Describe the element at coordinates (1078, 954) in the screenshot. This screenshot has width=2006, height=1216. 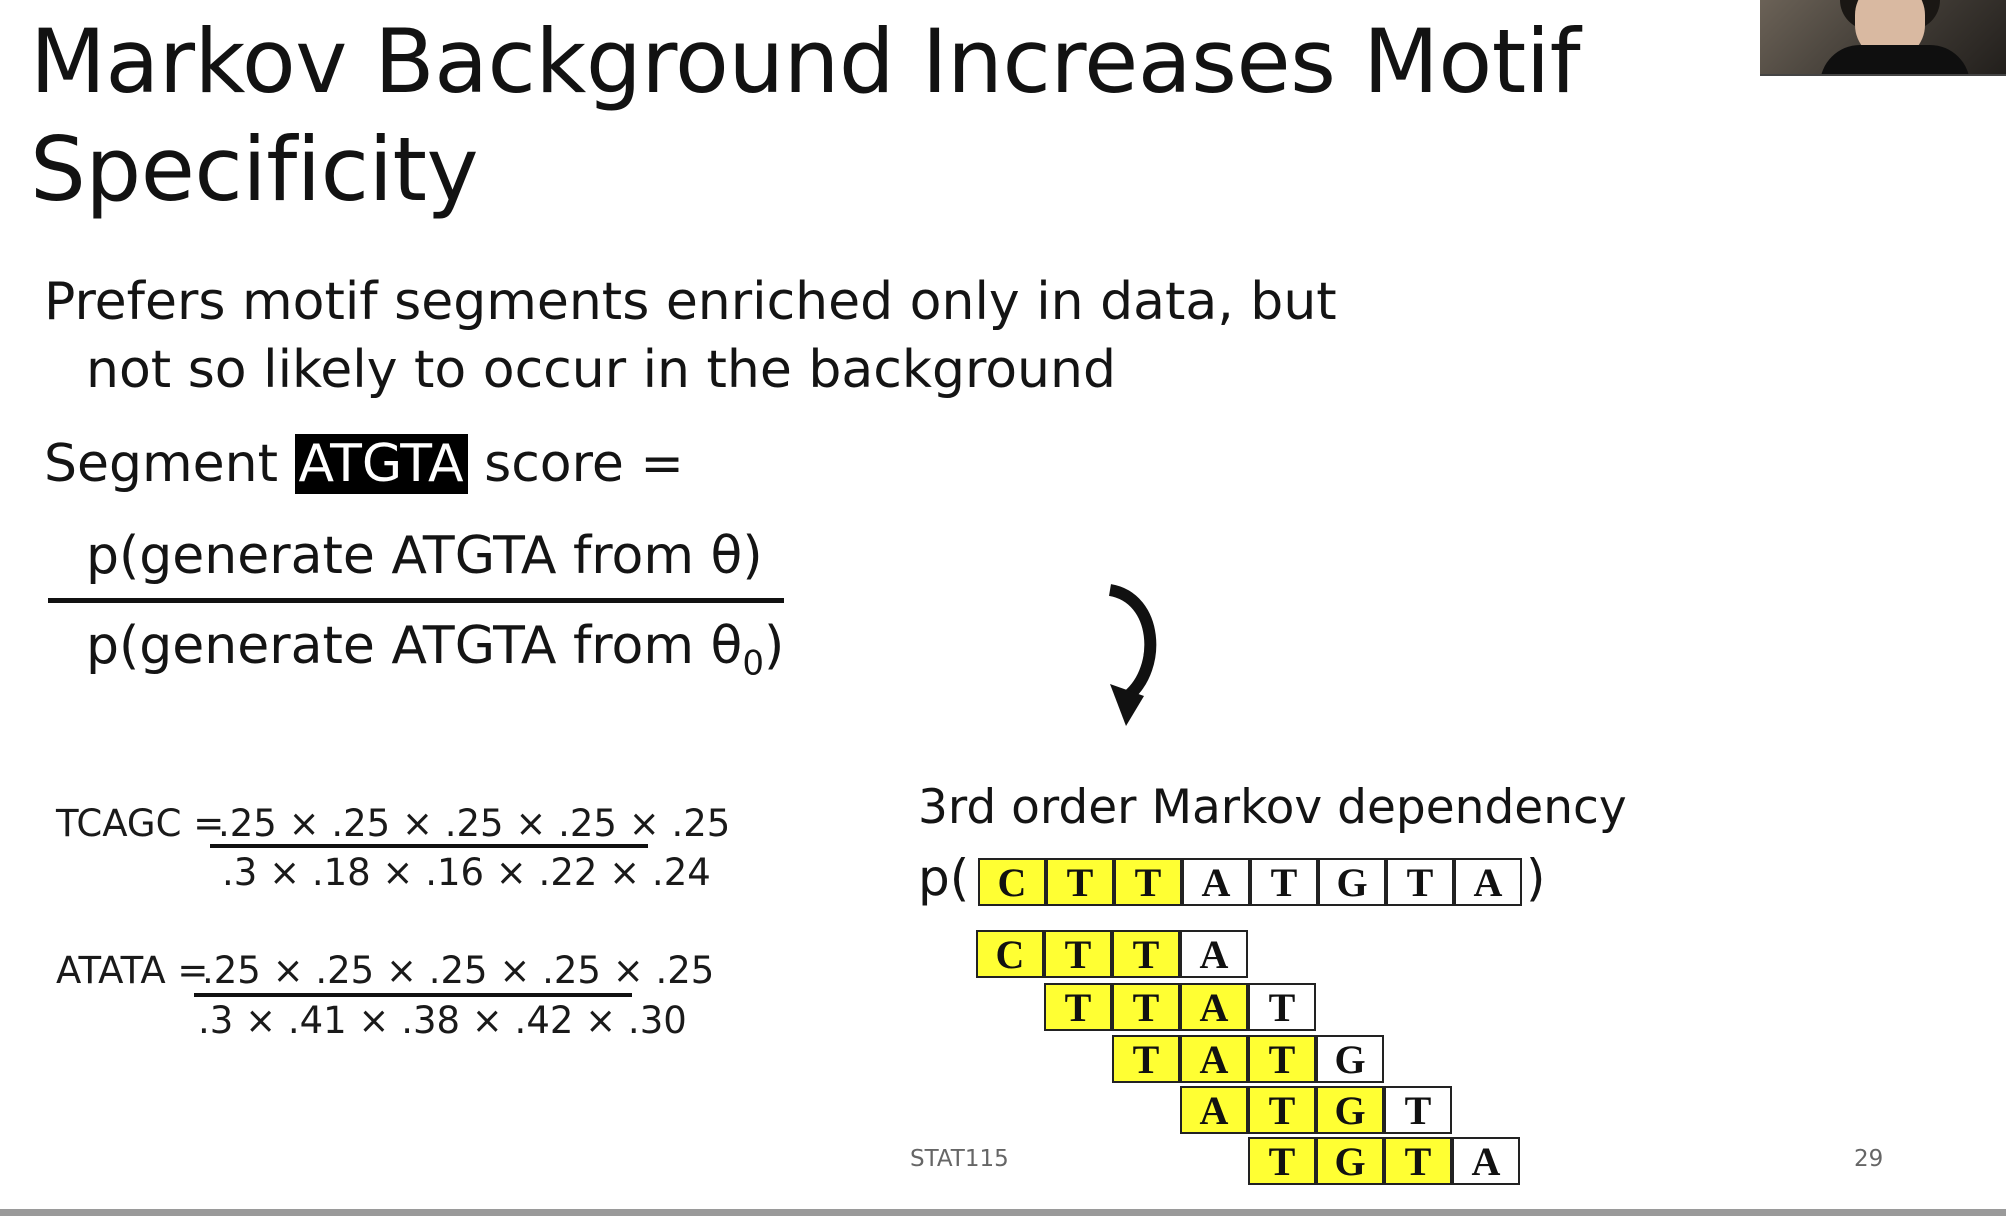
I see `window-1-box-2: T` at that location.